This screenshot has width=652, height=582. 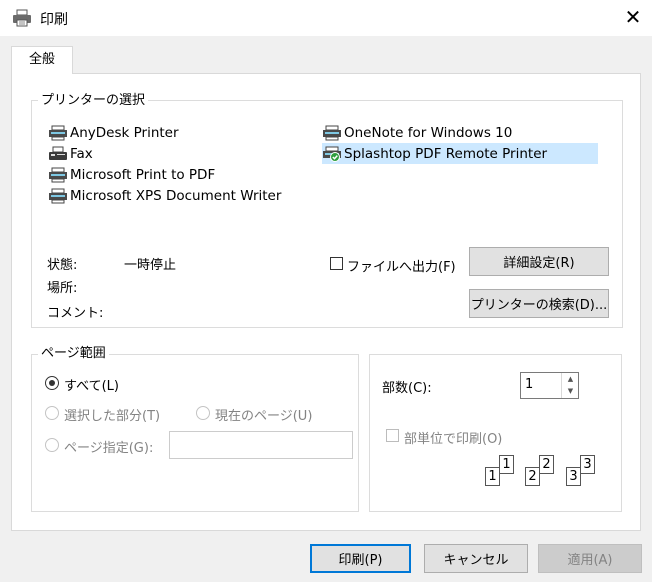 I want to click on location-label: 場所:, so click(x=62, y=288).